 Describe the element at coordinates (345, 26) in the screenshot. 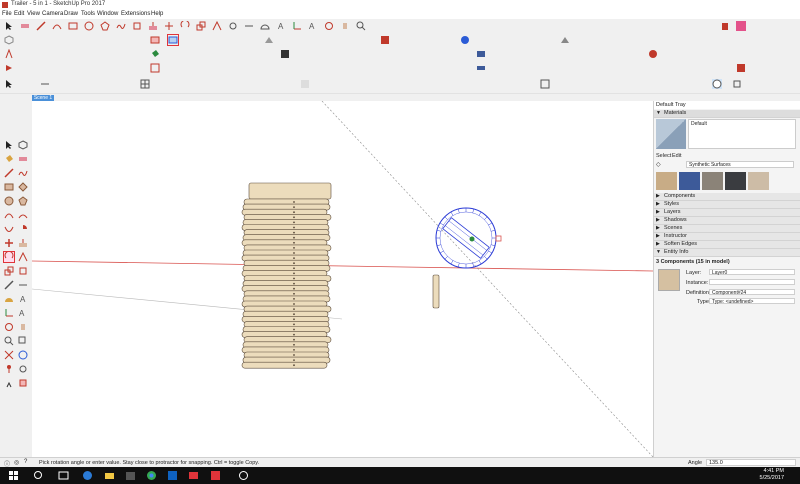

I see `pan-tool-icon` at that location.